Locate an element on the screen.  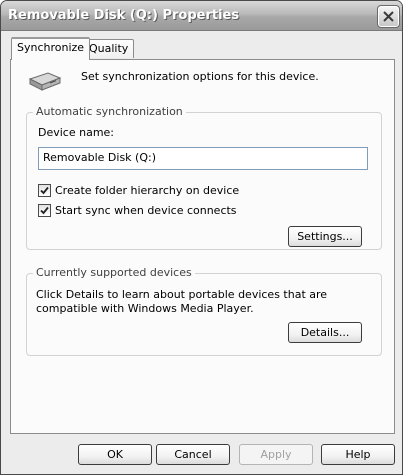
ok-button: OK is located at coordinates (115, 454).